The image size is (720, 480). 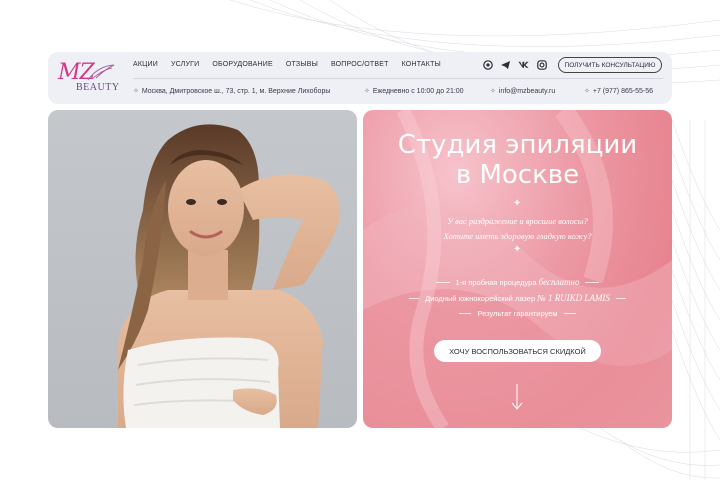 What do you see at coordinates (497, 282) in the screenshot?
I see `feature-free-trial-text: 1-я пробная процедура` at bounding box center [497, 282].